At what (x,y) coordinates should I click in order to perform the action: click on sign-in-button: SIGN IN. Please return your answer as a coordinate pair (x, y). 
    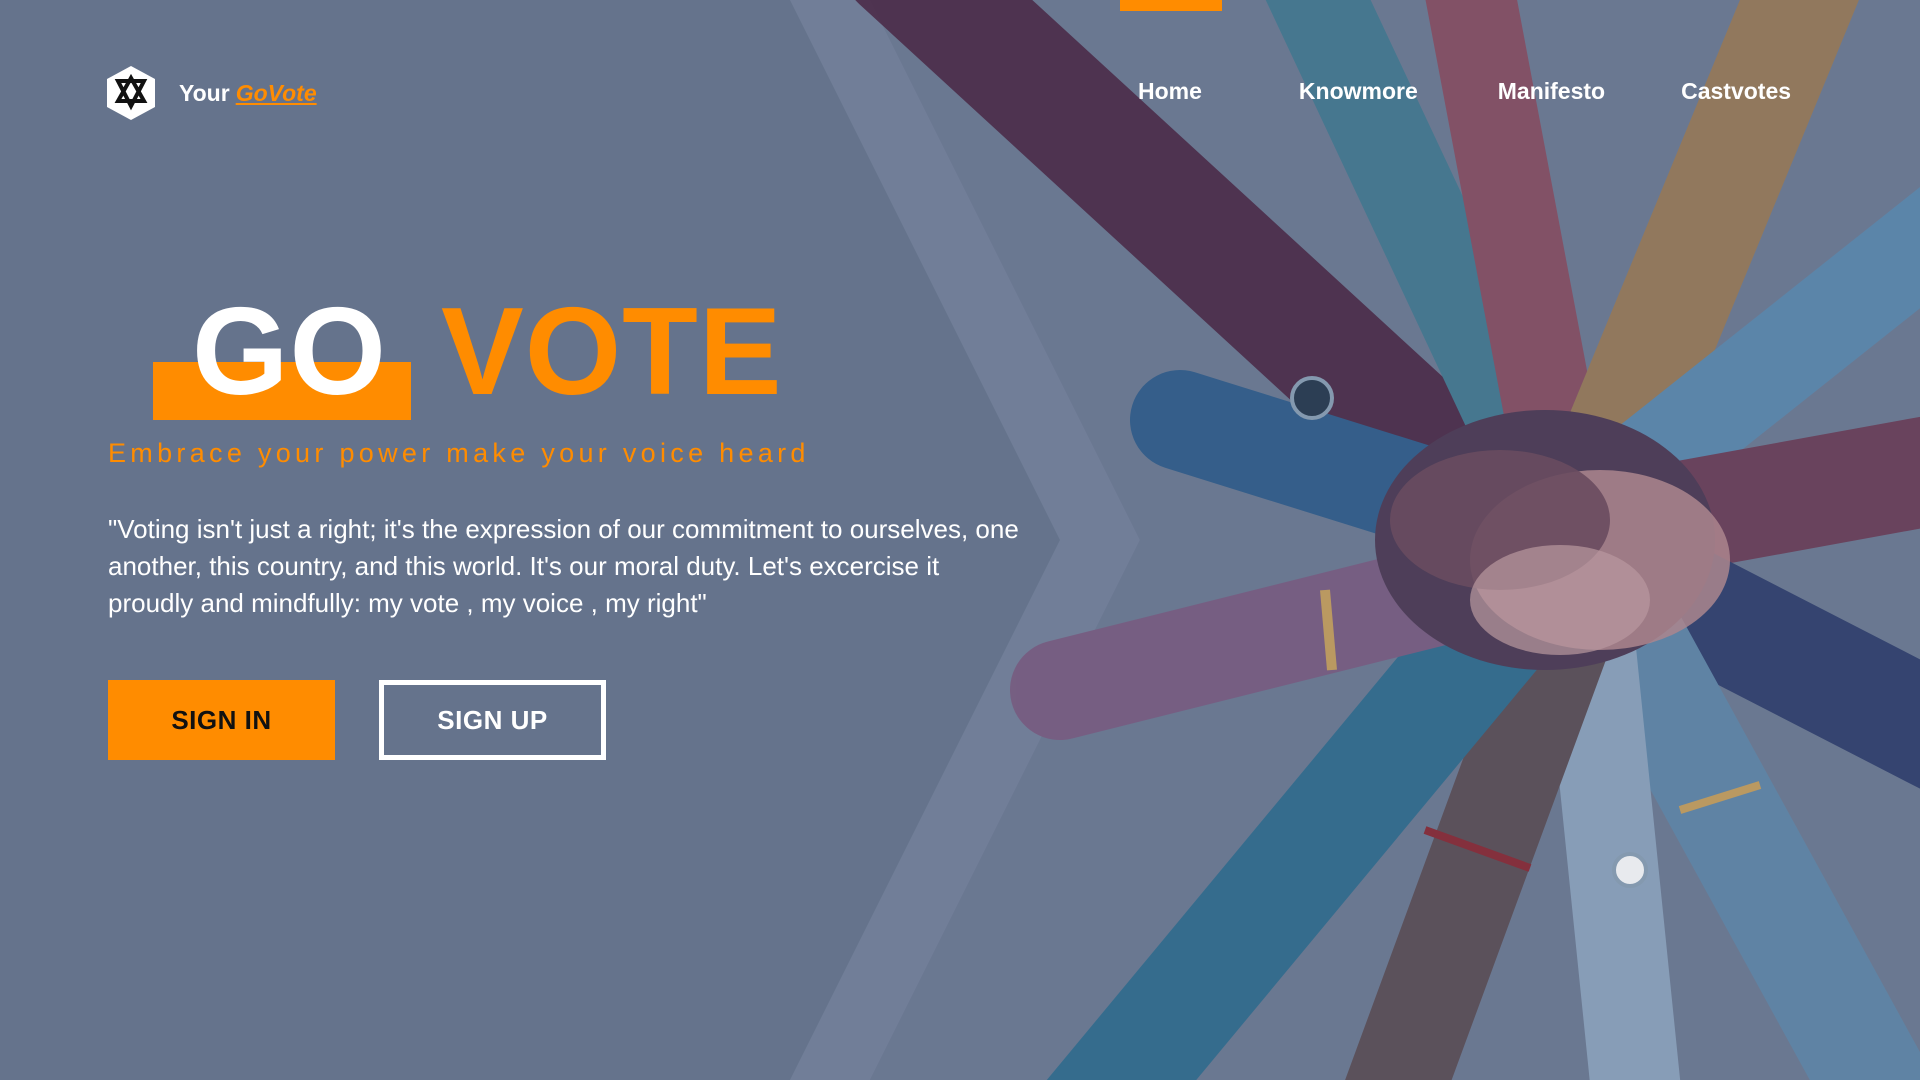
    Looking at the image, I should click on (221, 720).